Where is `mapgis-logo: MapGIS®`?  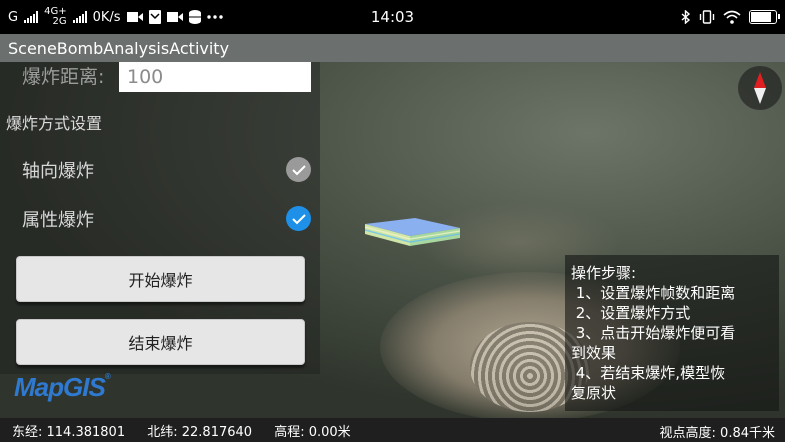
mapgis-logo: MapGIS® is located at coordinates (62, 387).